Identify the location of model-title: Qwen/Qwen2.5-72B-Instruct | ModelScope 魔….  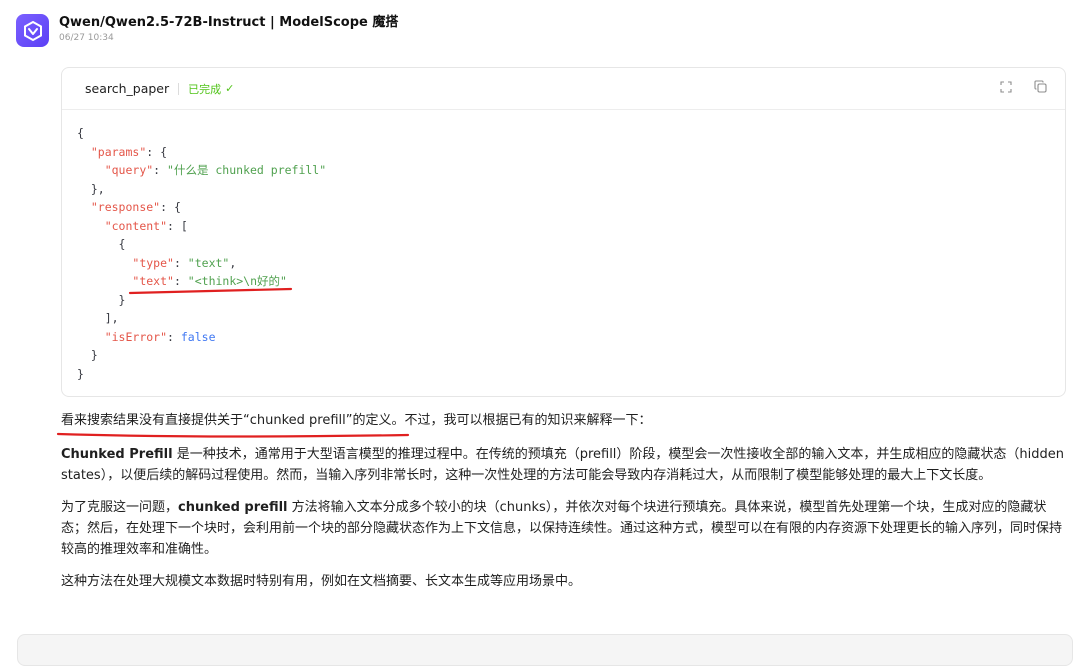
(229, 22).